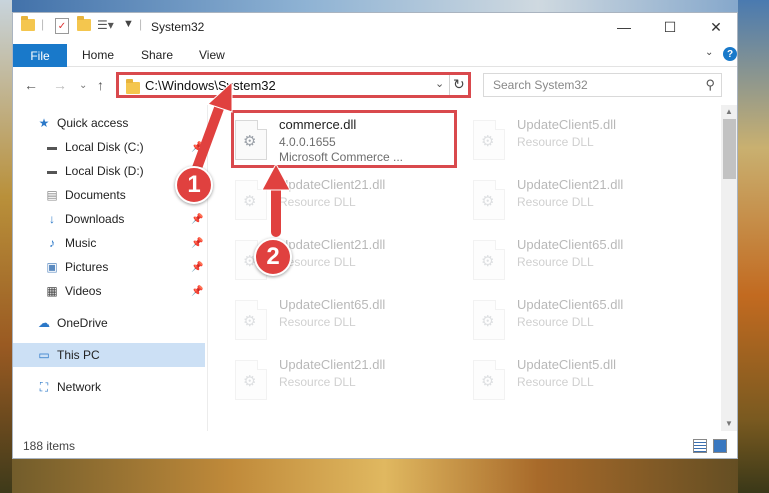  I want to click on step-1-badge: 1, so click(194, 185).